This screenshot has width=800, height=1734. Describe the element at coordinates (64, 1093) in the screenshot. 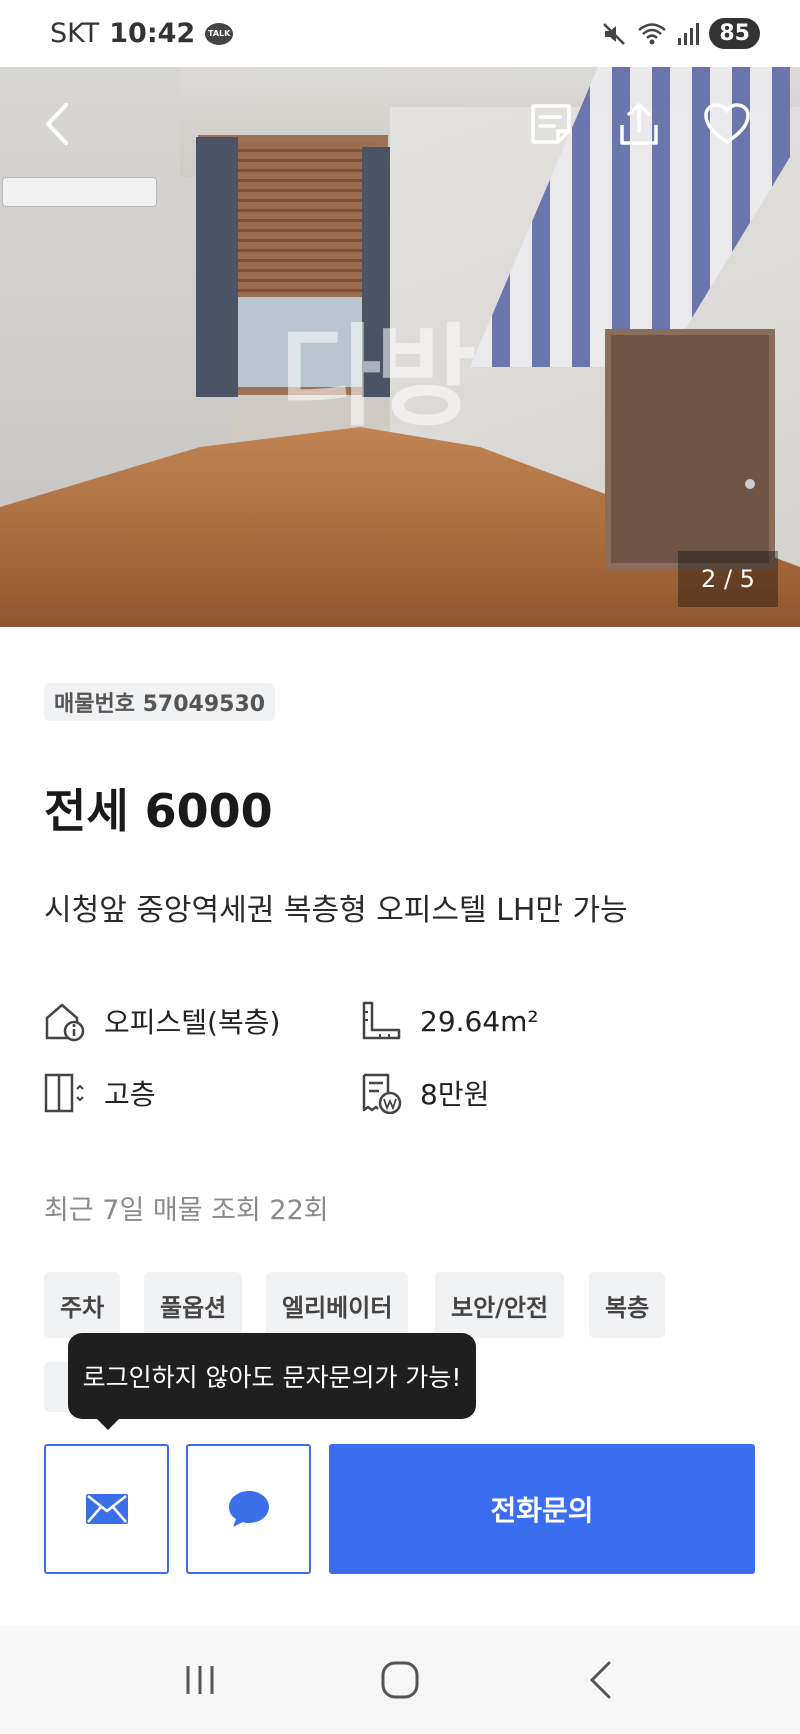

I see `floor-level-icon` at that location.